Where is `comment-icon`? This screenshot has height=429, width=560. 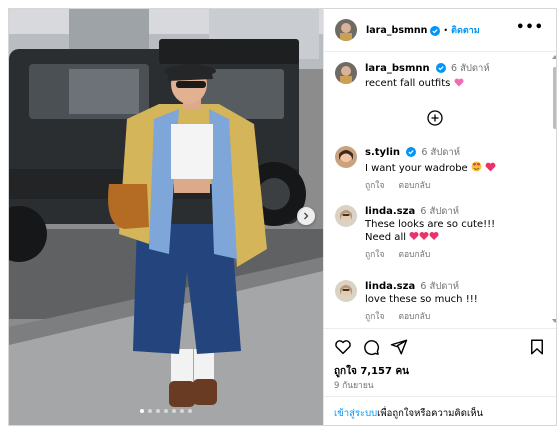
comment-icon is located at coordinates (371, 347).